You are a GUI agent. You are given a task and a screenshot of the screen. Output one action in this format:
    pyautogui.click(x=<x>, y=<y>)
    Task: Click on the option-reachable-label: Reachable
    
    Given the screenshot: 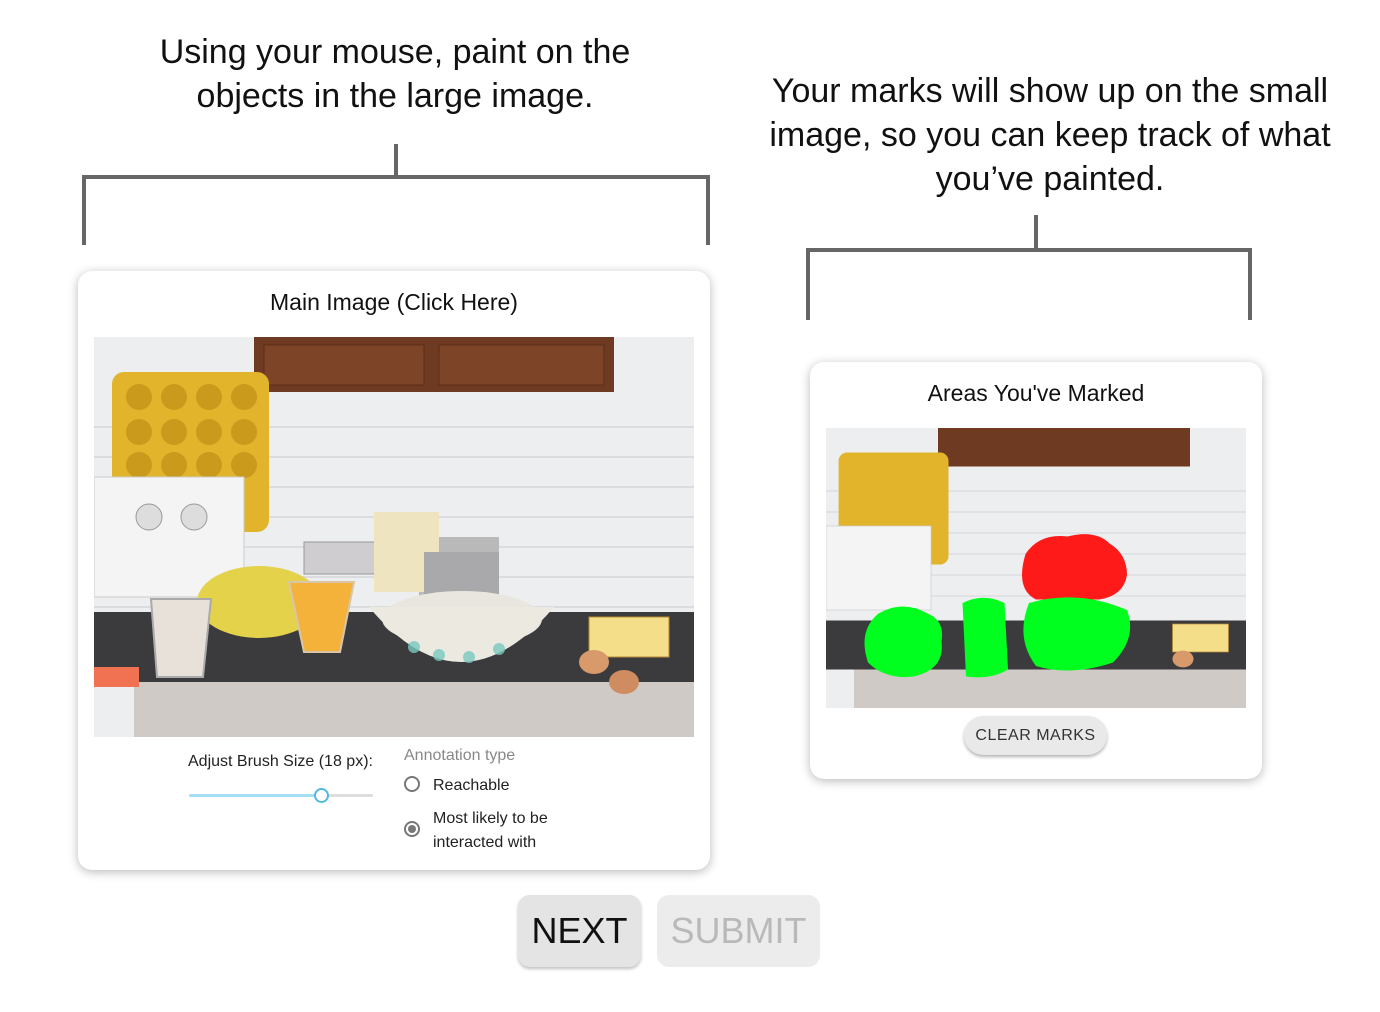 What is the action you would take?
    pyautogui.click(x=471, y=785)
    